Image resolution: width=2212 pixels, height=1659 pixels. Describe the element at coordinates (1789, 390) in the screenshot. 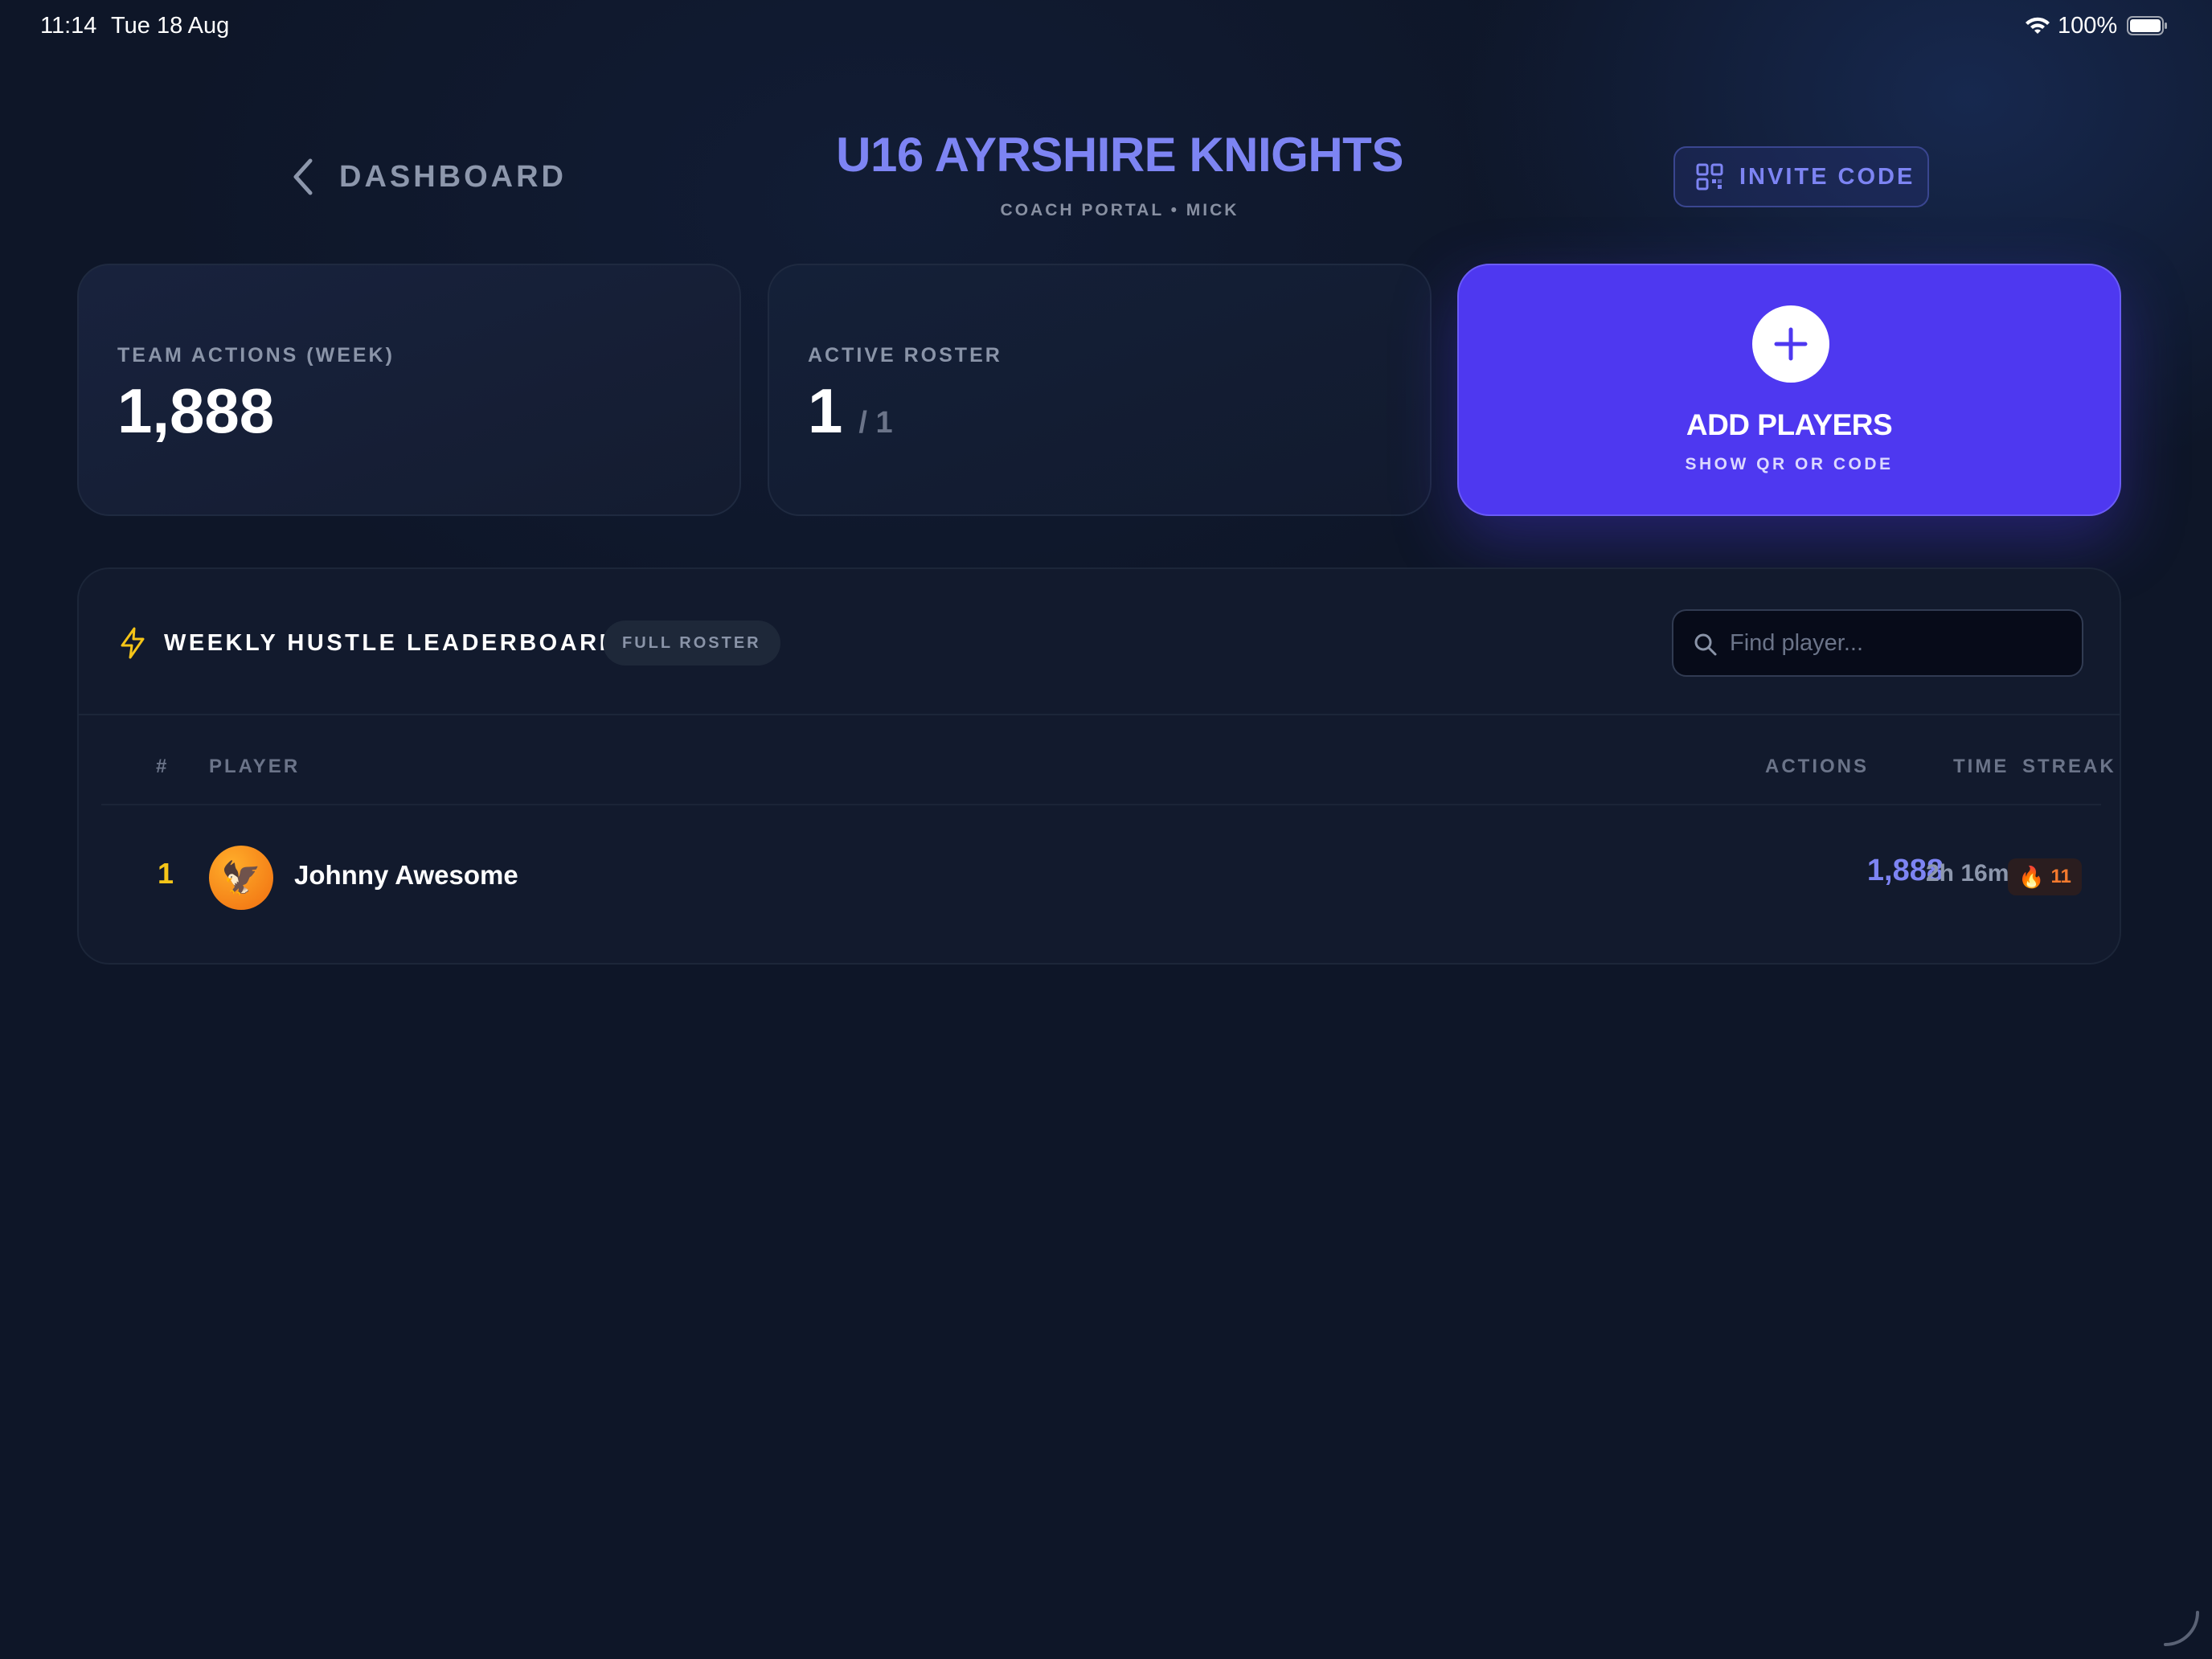

I see `add-players-button: ADD PLAYERS SHOW QR OR CODE` at that location.